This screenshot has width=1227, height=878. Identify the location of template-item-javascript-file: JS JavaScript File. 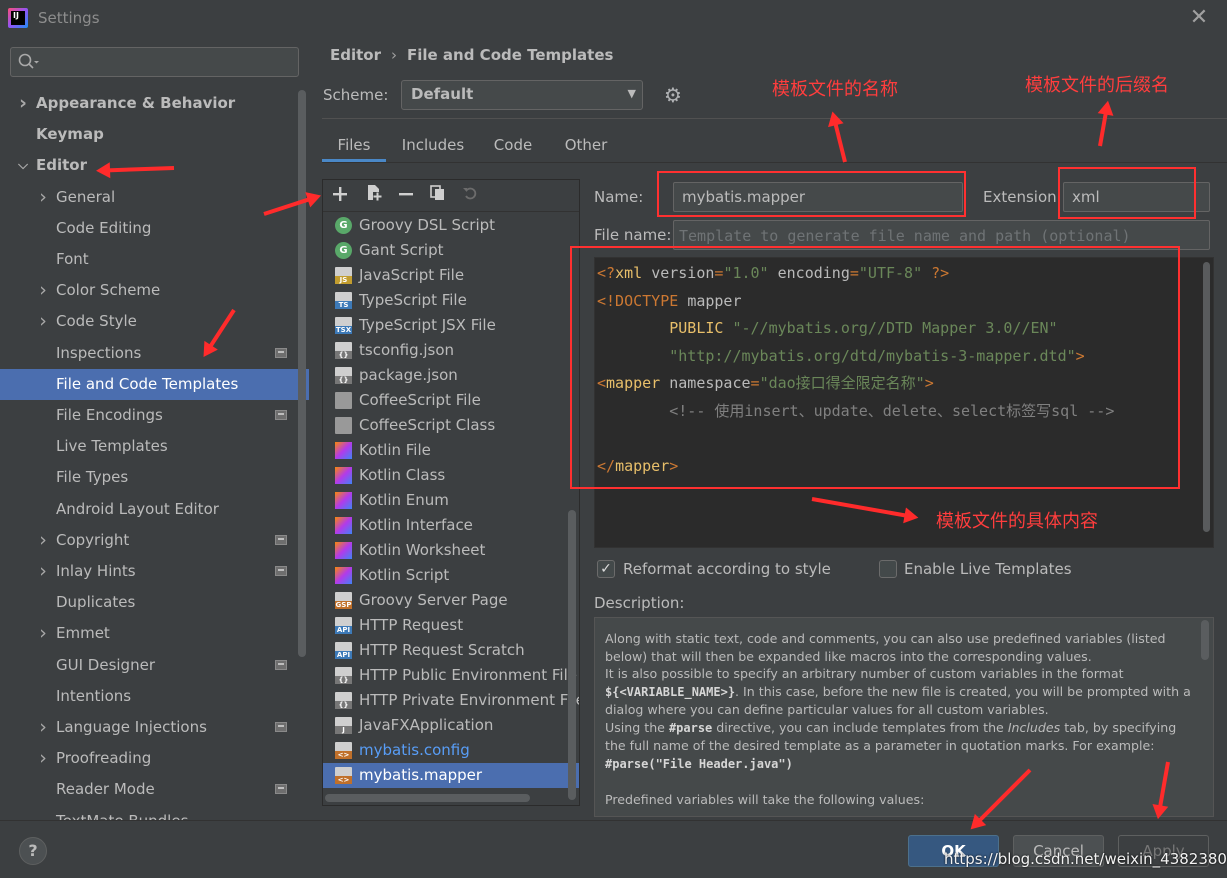
(451, 275).